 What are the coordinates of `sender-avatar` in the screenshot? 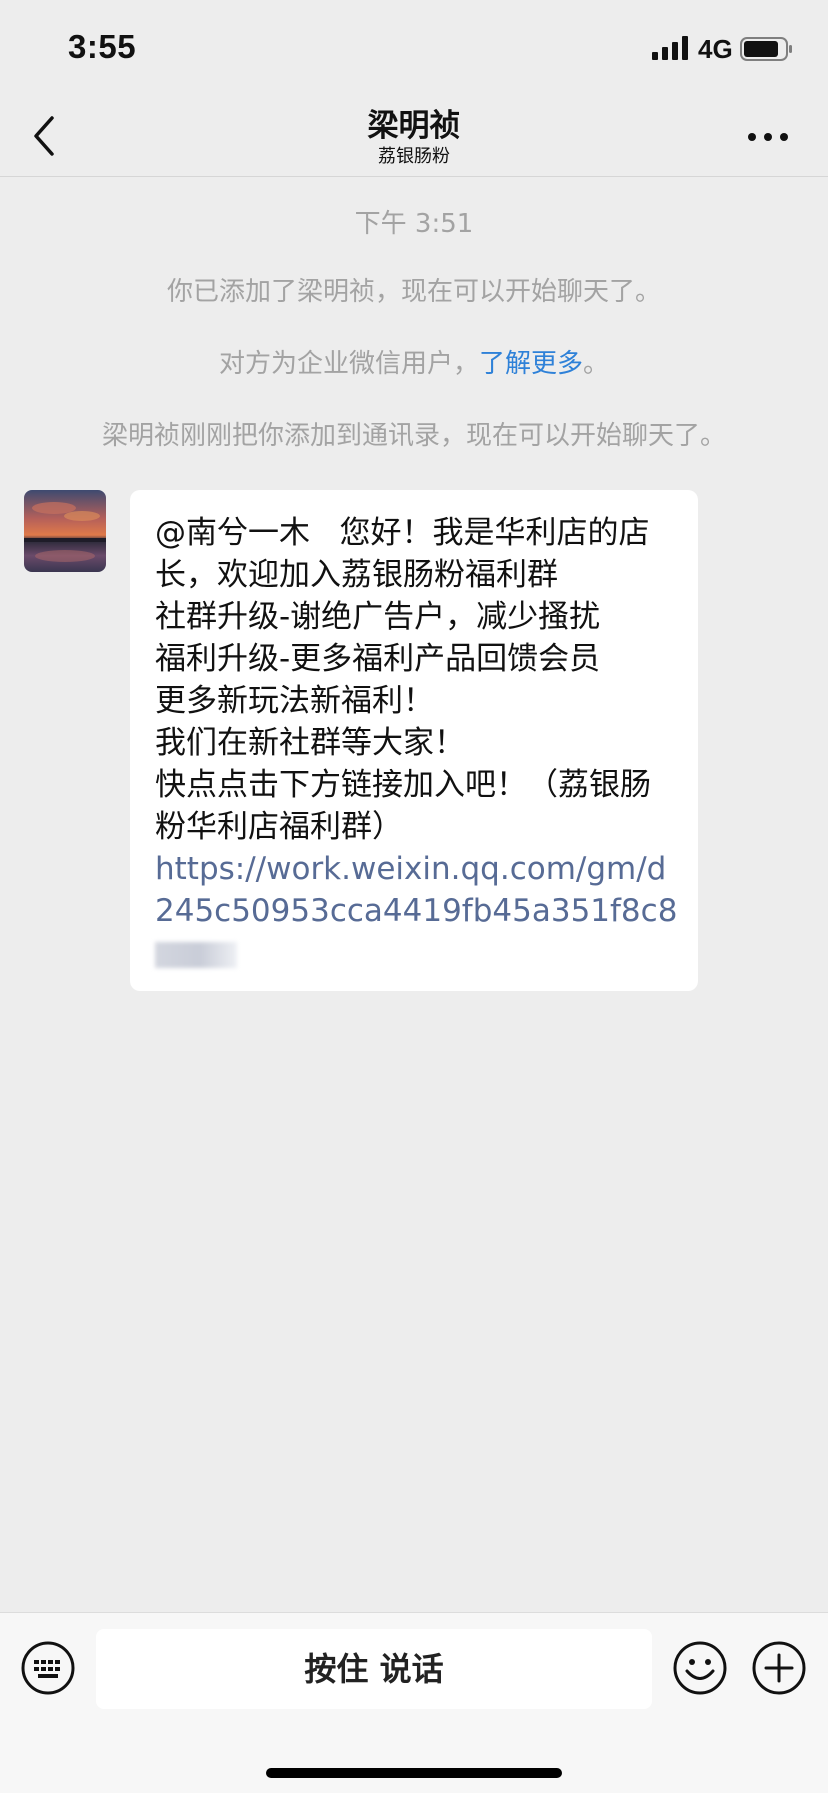 It's located at (65, 531).